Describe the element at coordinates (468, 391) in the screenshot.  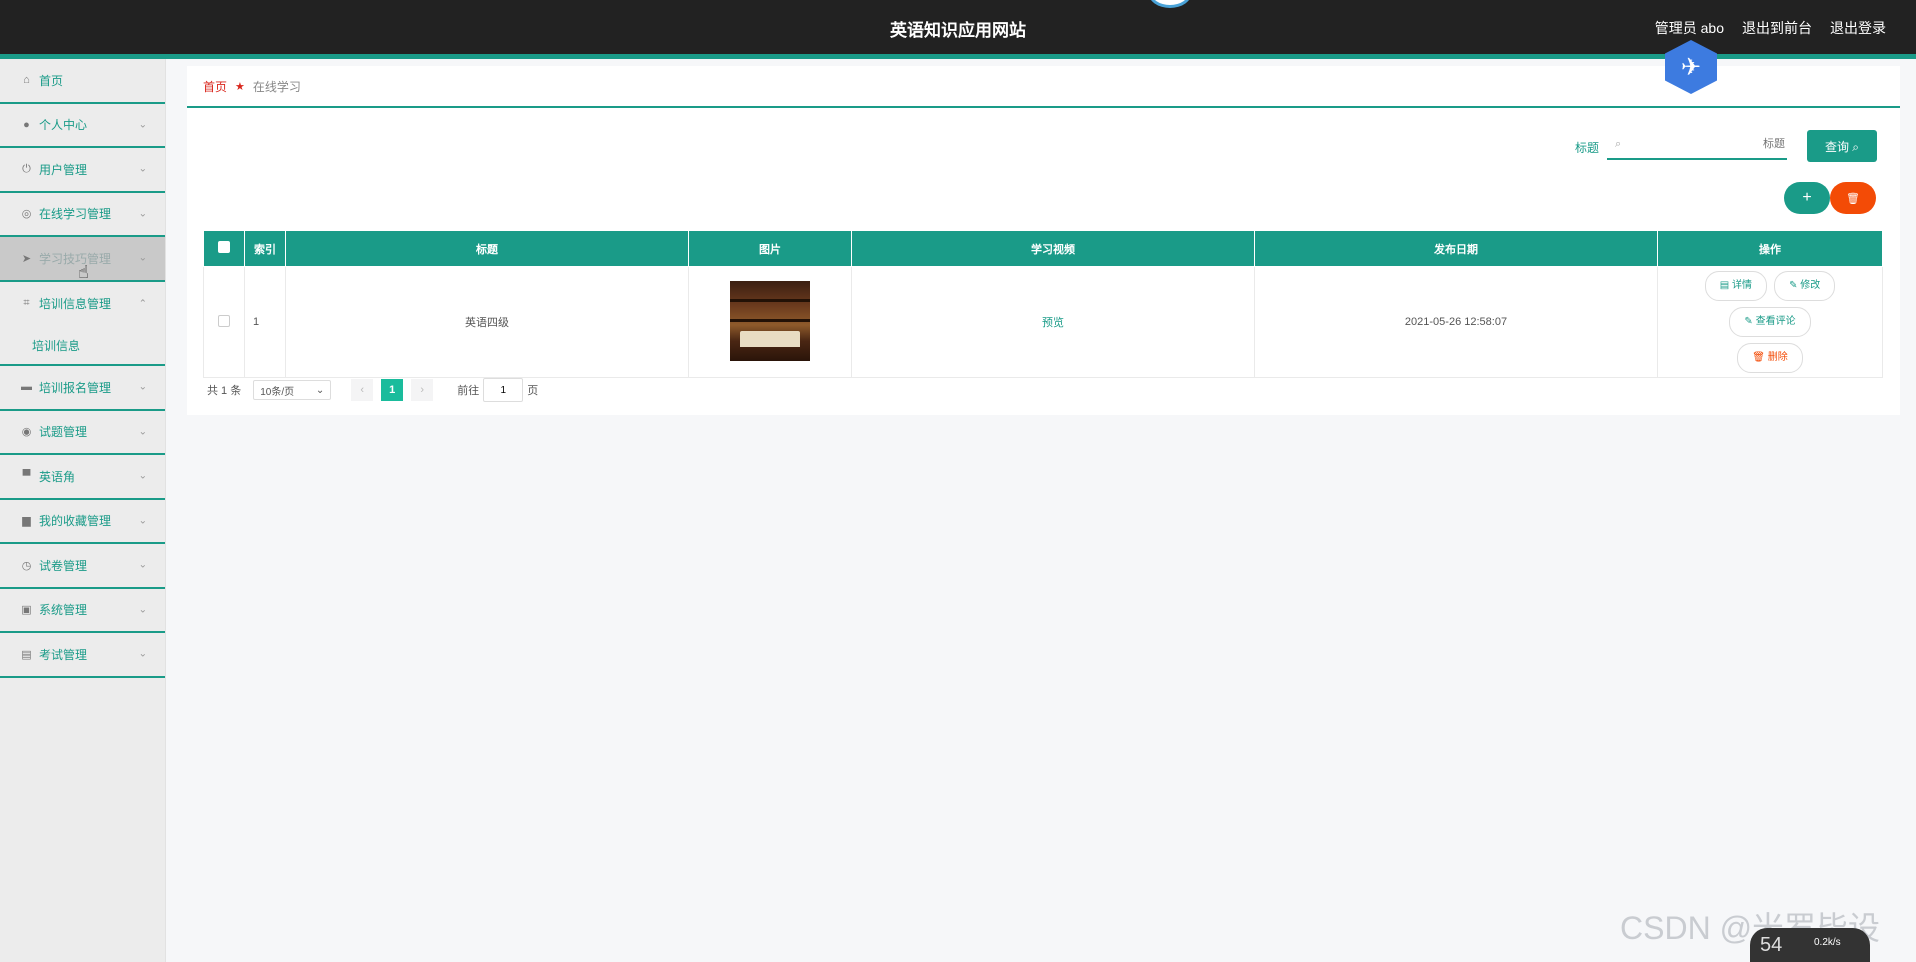
I see `goto-prefix: 前往` at that location.